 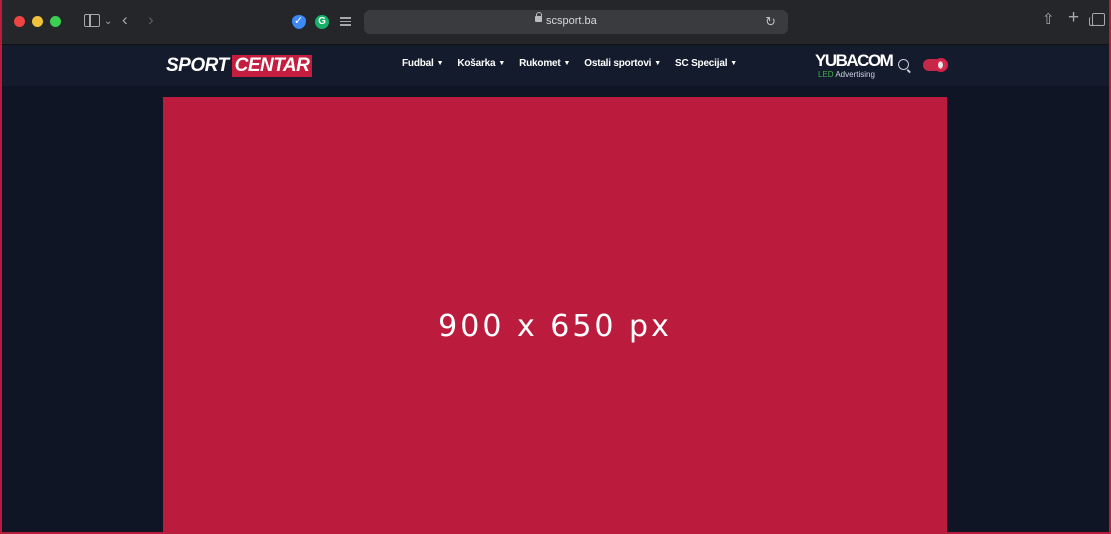 I want to click on site-logo: SPORT CENTAR, so click(x=239, y=66).